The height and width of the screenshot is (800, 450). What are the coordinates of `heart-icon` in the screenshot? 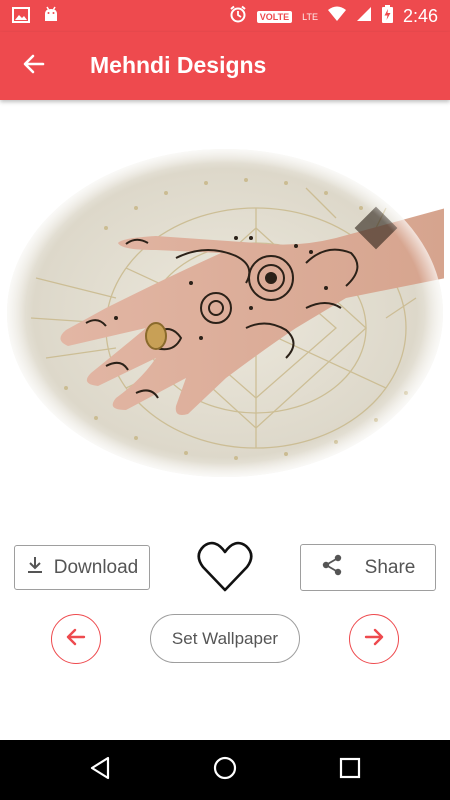 It's located at (225, 569).